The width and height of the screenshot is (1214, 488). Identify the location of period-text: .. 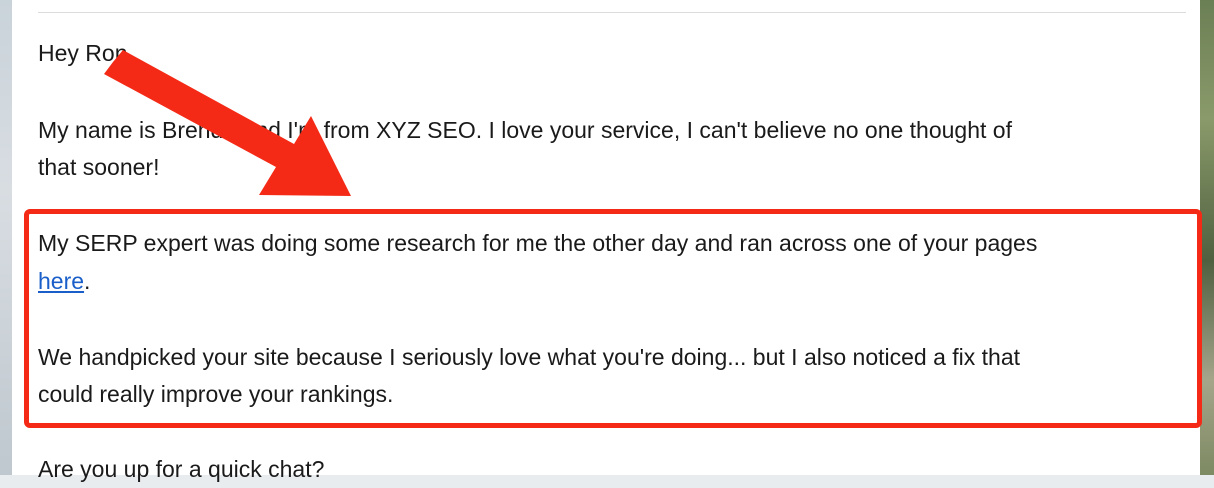
(87, 281).